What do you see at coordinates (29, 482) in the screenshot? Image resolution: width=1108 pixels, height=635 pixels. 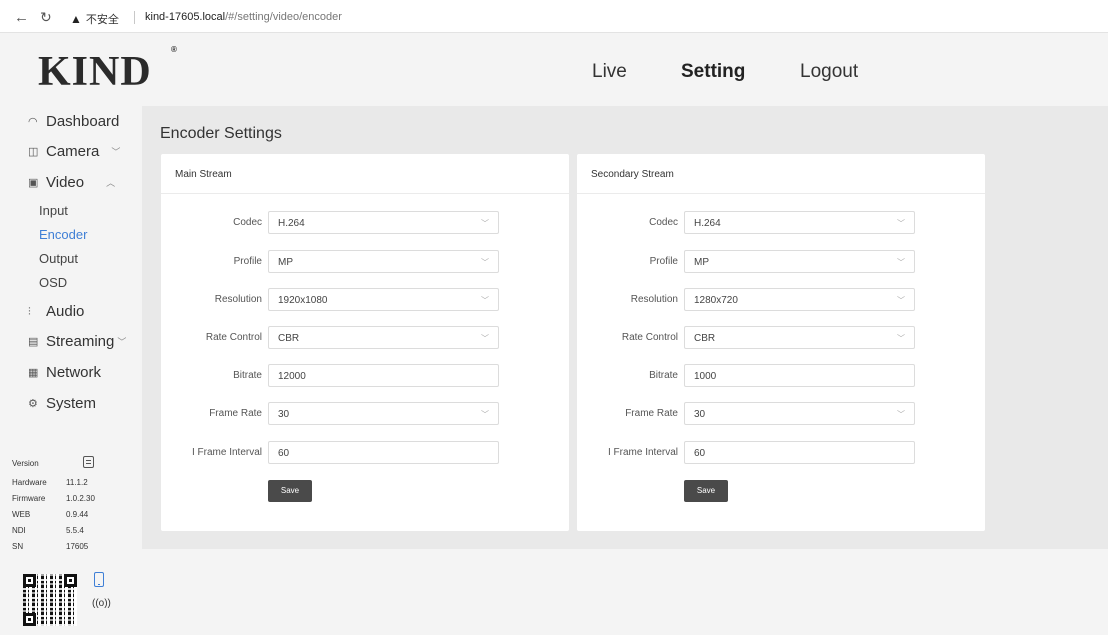 I see `info-label: Hardware` at bounding box center [29, 482].